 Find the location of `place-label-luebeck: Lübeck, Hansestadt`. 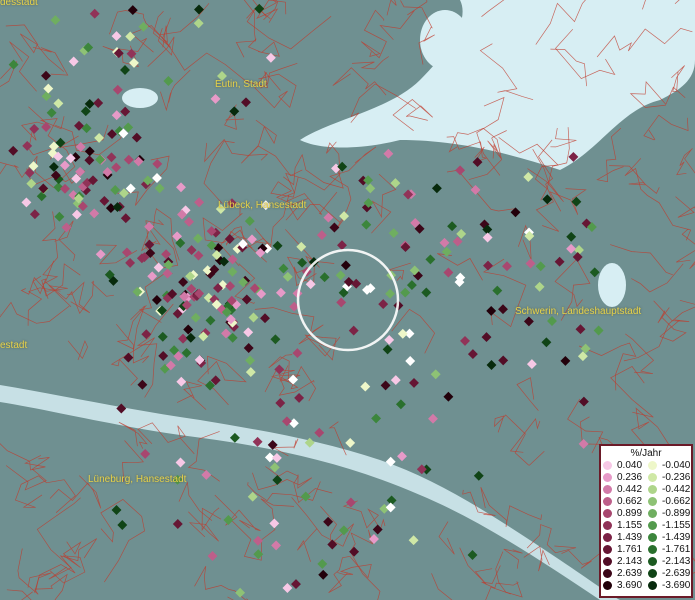

place-label-luebeck: Lübeck, Hansestadt is located at coordinates (262, 205).